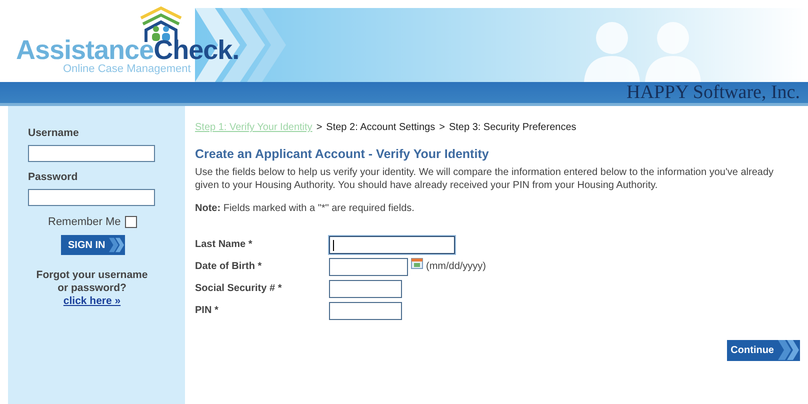 The height and width of the screenshot is (404, 808). Describe the element at coordinates (456, 267) in the screenshot. I see `date-format-hint: (mm/dd/yyyy)` at that location.